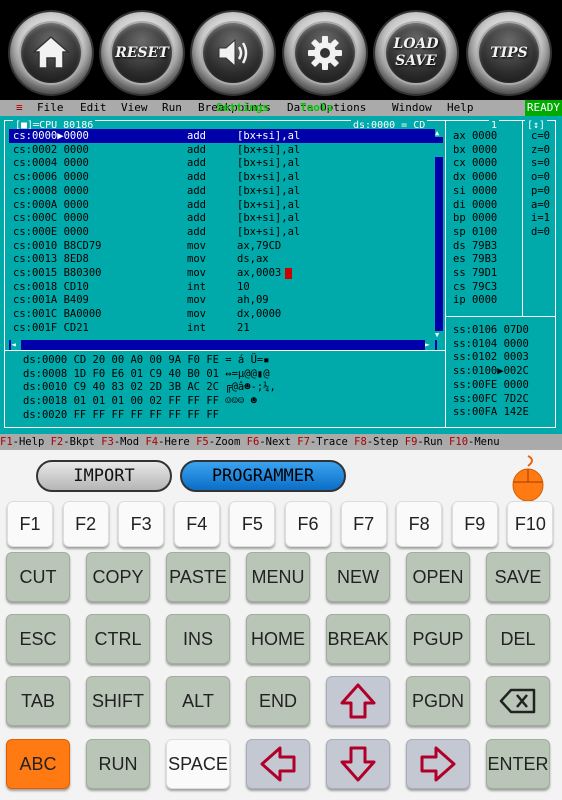  What do you see at coordinates (222, 177) in the screenshot?
I see `code-row: cs:0006 0000 add [bx+si],al` at bounding box center [222, 177].